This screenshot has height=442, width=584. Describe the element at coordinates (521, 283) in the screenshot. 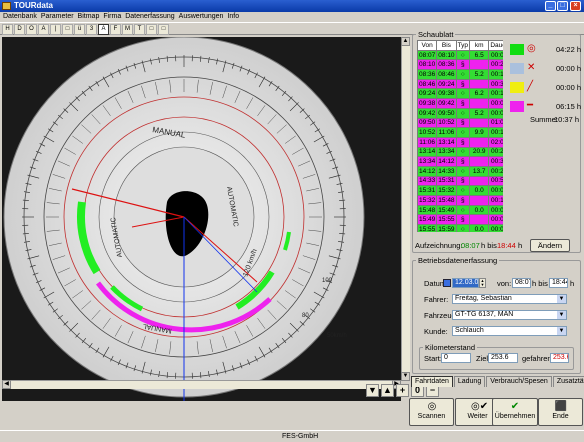

I see `von-input: 08:07` at that location.